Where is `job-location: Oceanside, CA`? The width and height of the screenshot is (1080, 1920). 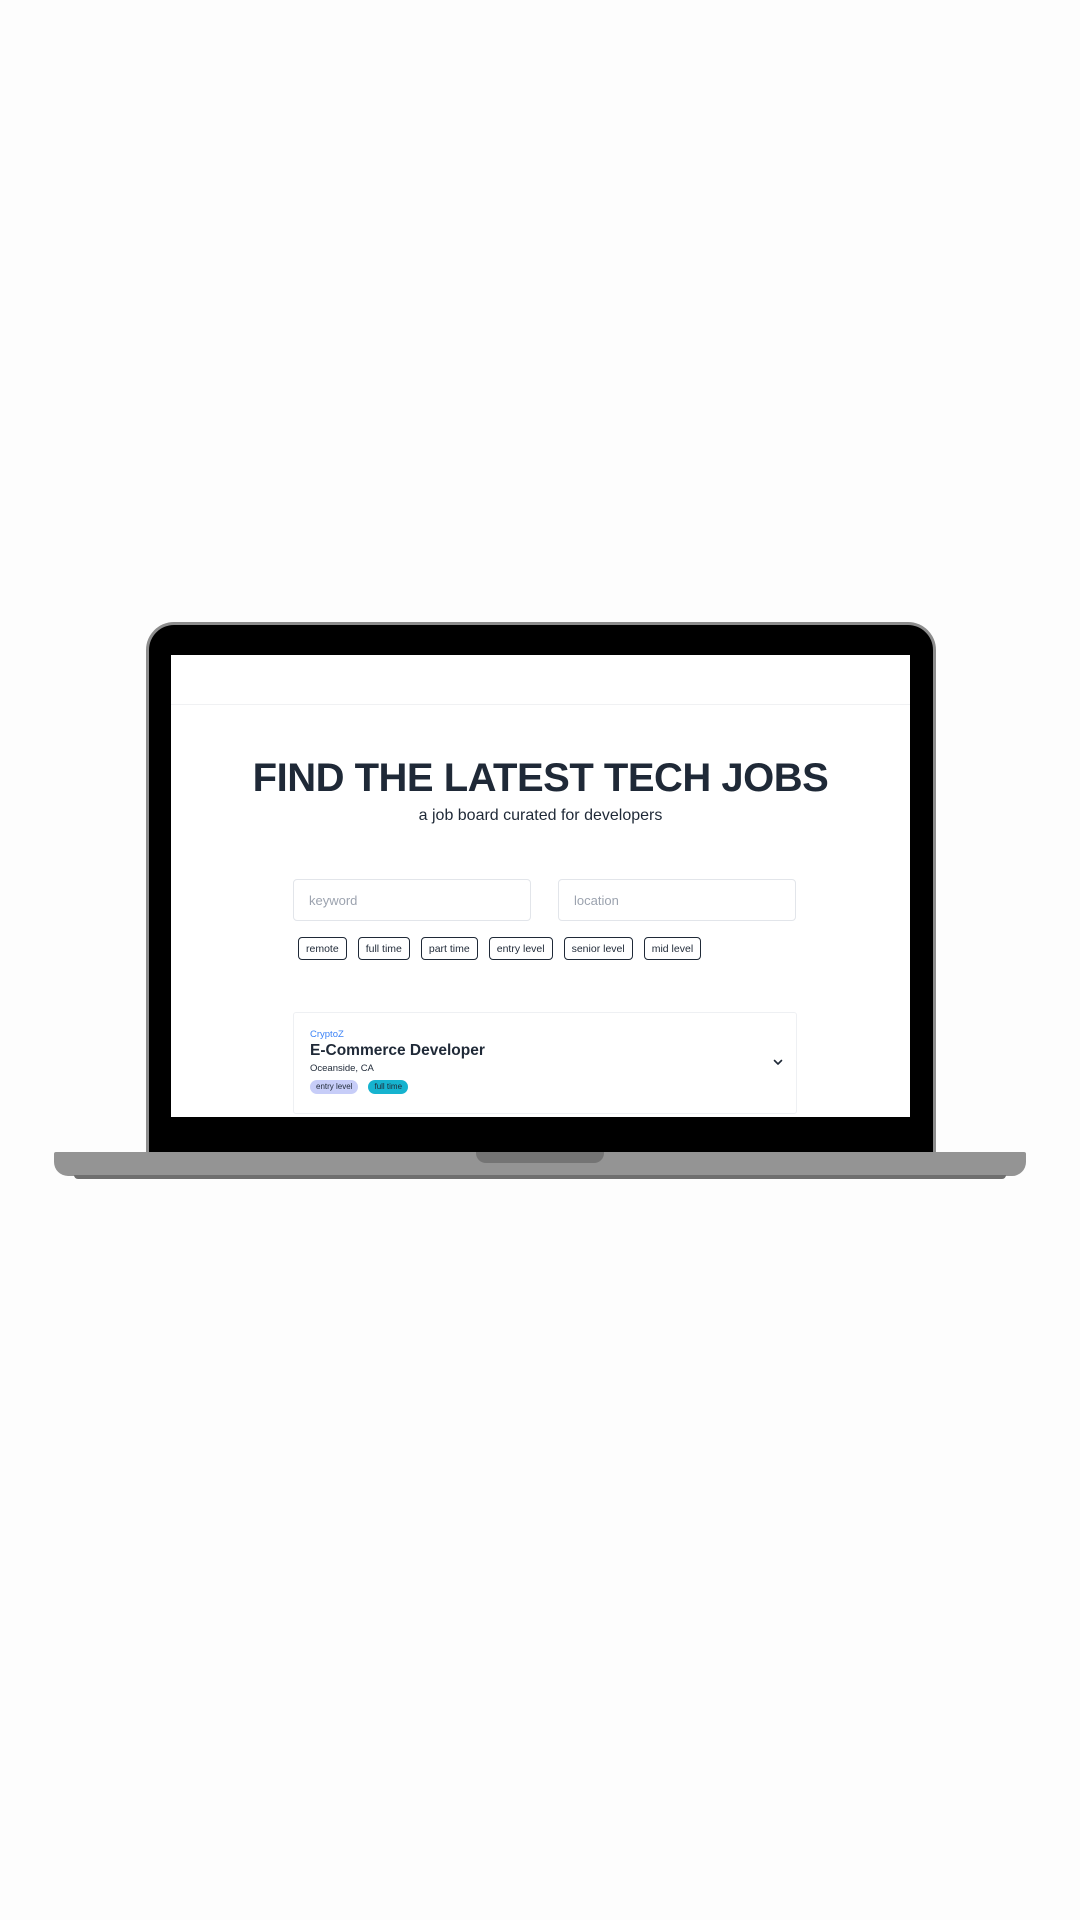
job-location: Oceanside, CA is located at coordinates (342, 1068).